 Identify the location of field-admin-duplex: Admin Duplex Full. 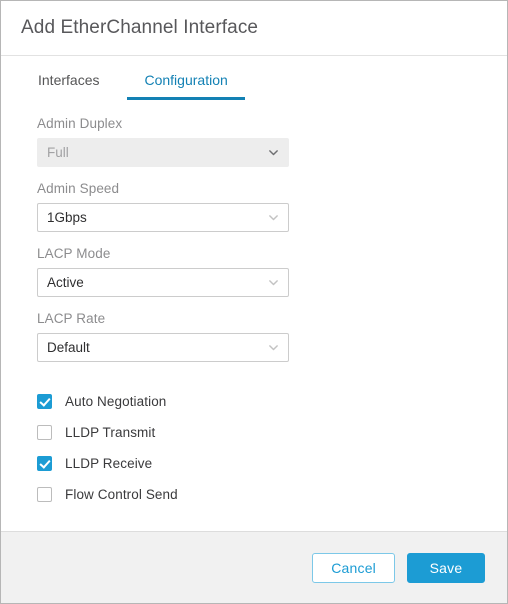
(254, 141).